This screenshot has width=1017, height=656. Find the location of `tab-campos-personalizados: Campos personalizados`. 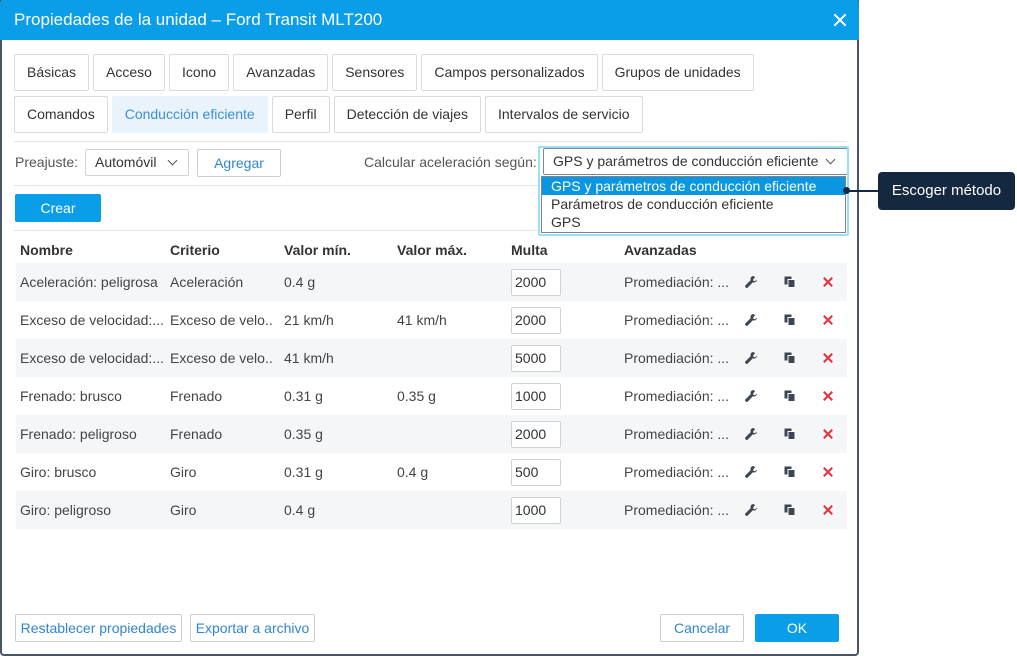

tab-campos-personalizados: Campos personalizados is located at coordinates (509, 72).